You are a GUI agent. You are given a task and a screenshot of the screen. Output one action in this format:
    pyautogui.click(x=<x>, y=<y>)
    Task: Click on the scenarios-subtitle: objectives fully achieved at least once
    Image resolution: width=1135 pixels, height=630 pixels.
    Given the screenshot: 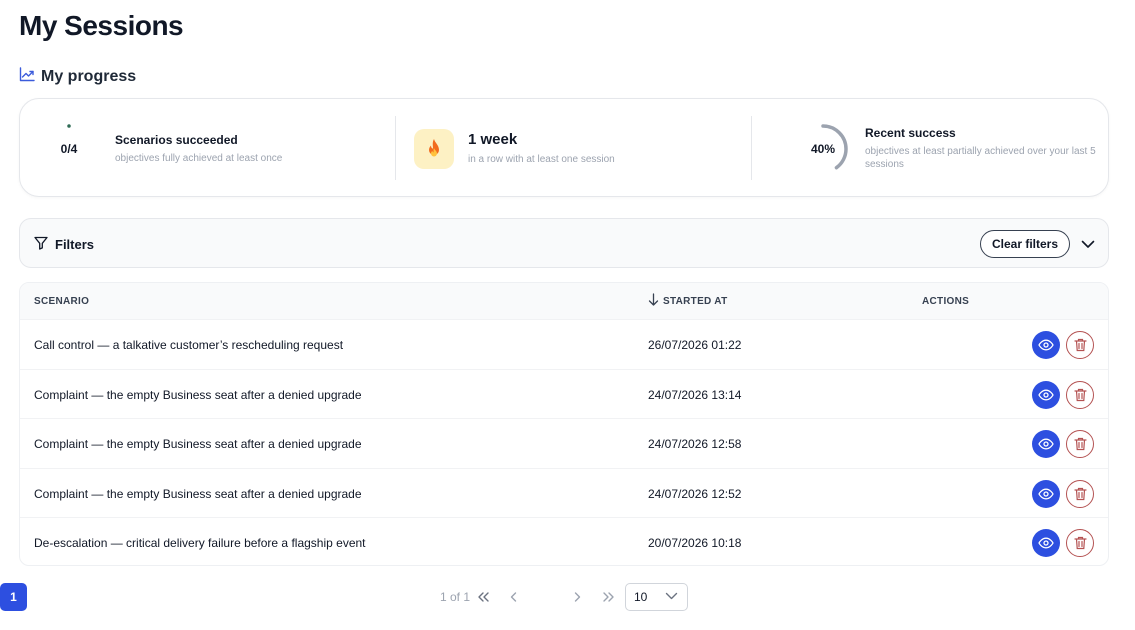 What is the action you would take?
    pyautogui.click(x=199, y=158)
    